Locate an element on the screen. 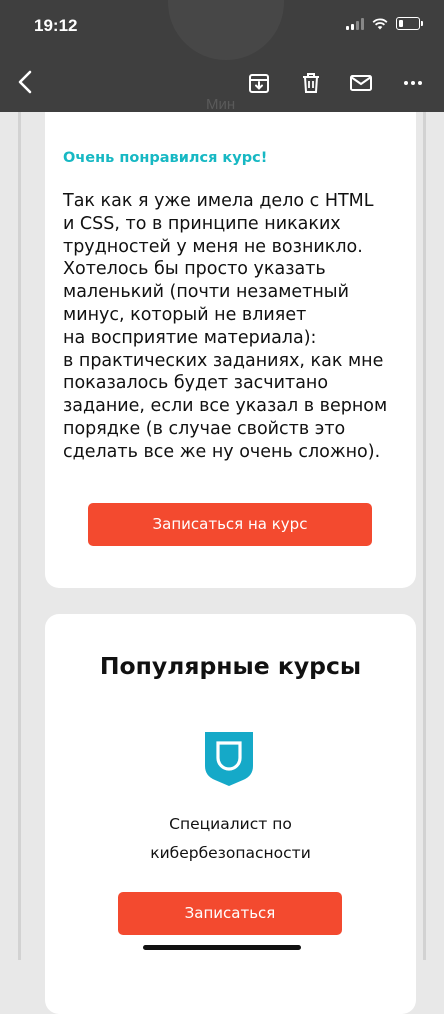  more-icon is located at coordinates (413, 83).